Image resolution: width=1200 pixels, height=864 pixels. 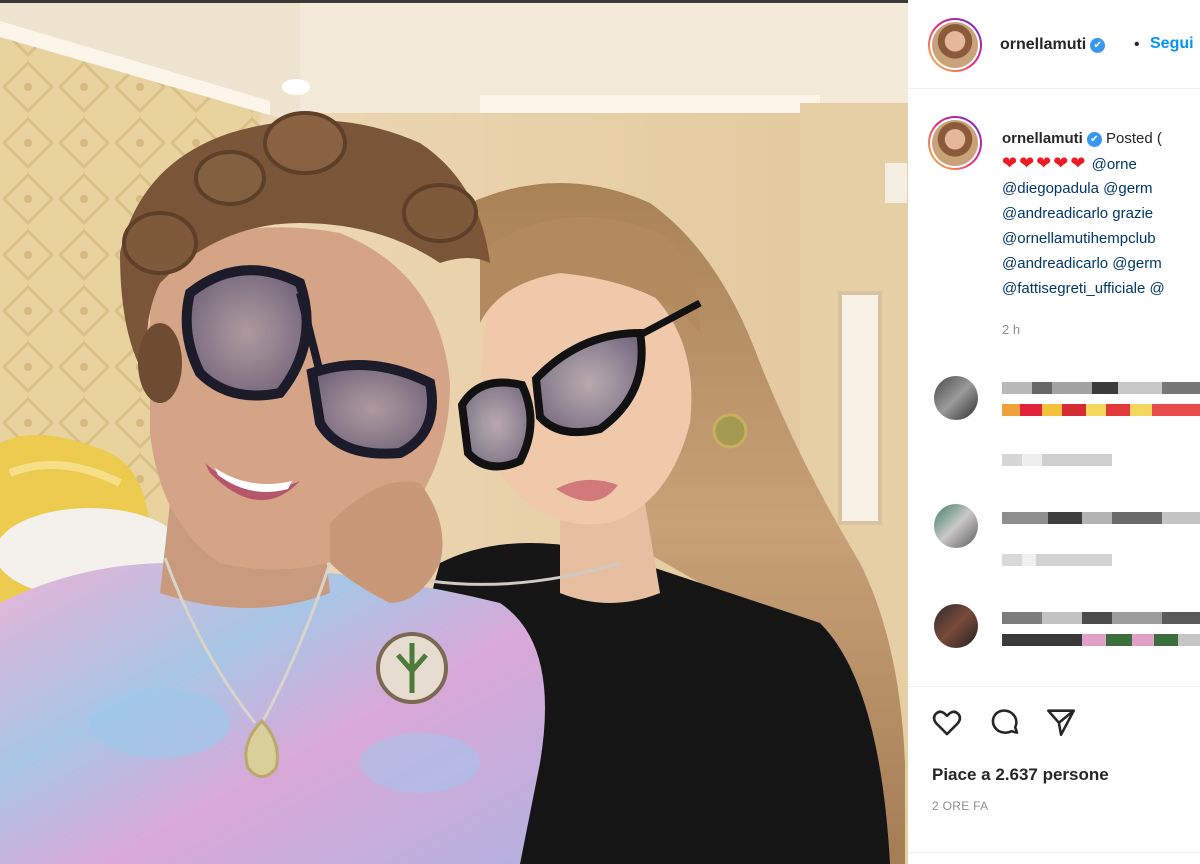 I want to click on caption-verified-badge-icon: ✔, so click(x=1094, y=139).